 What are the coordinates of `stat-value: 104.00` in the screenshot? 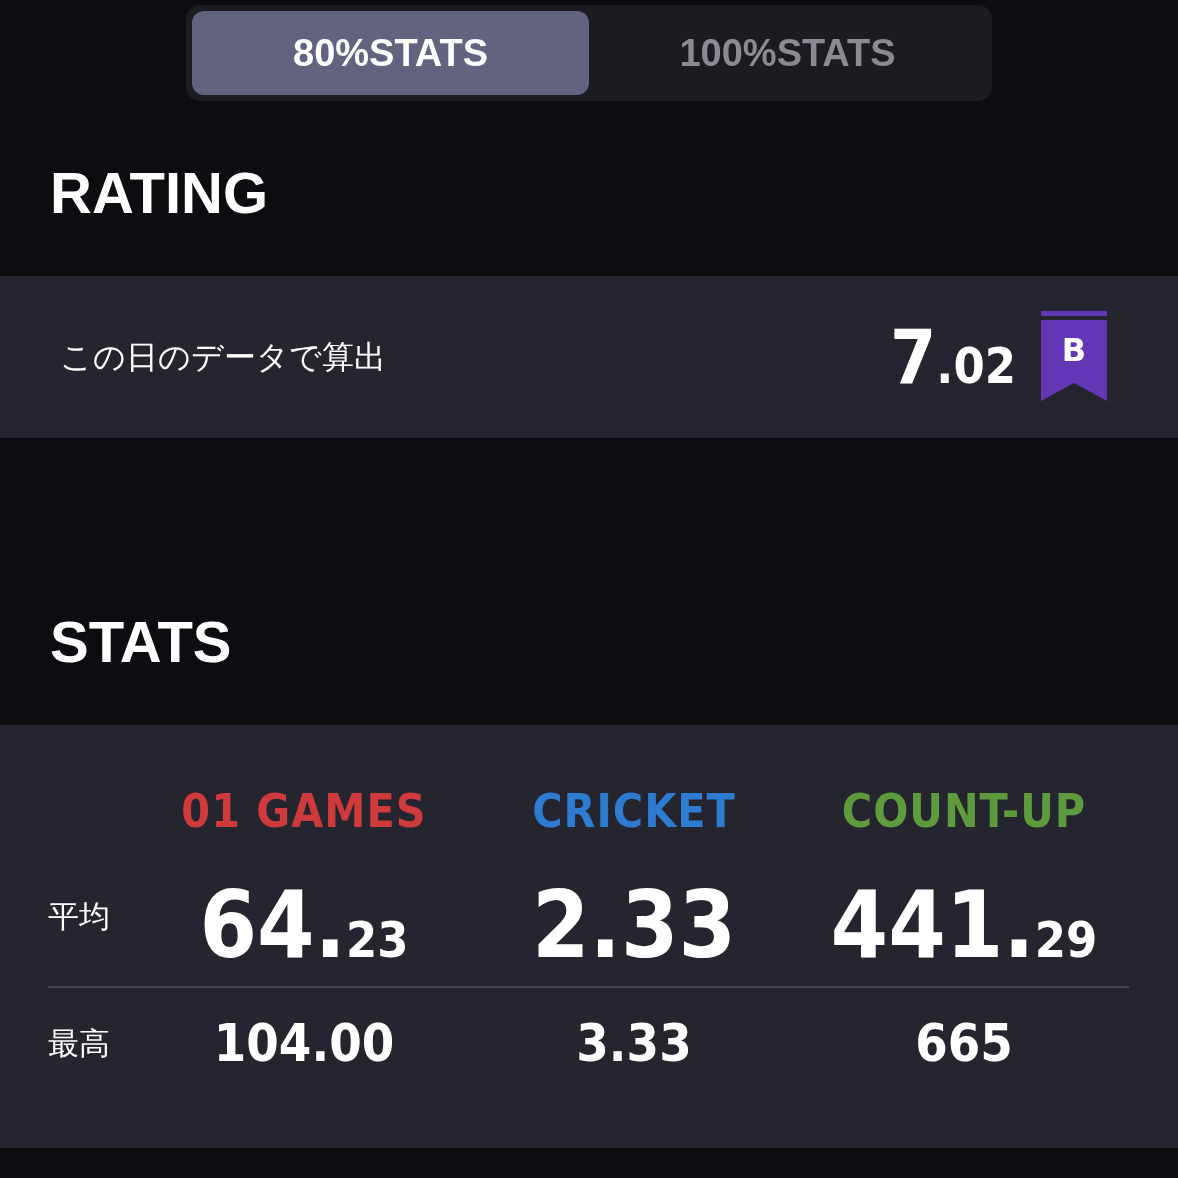 It's located at (304, 1043).